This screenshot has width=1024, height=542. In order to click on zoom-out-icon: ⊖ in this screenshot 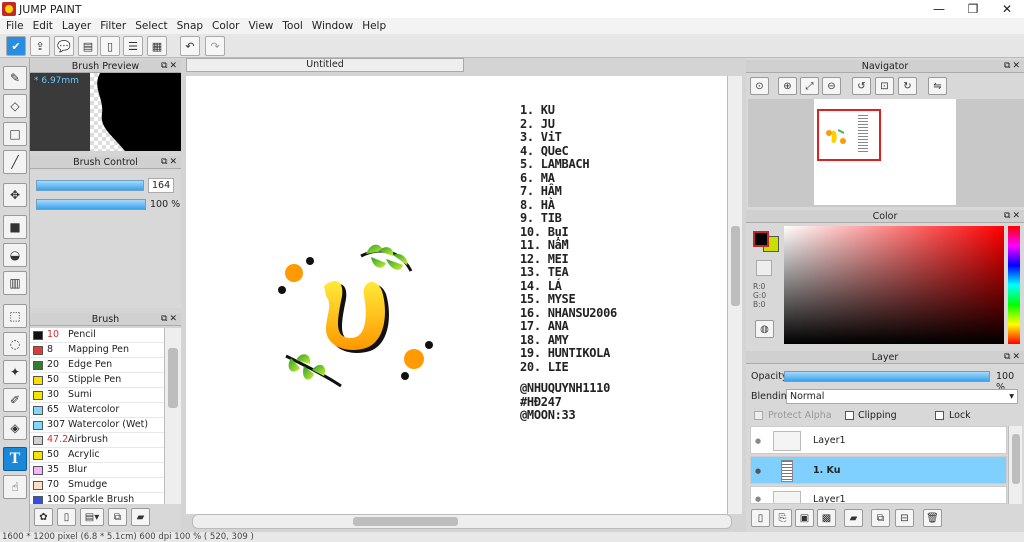, I will do `click(831, 86)`.